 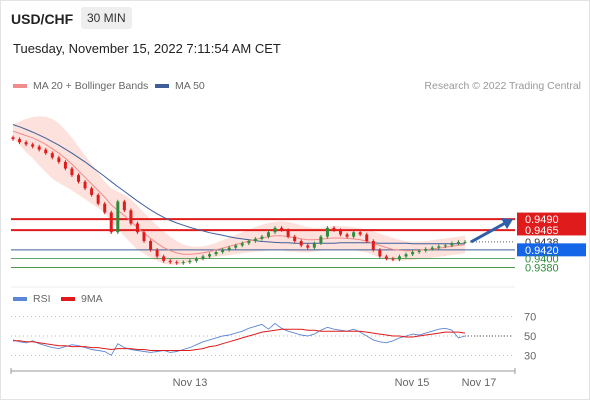 I want to click on rsi-tick-label: 50, so click(x=530, y=337).